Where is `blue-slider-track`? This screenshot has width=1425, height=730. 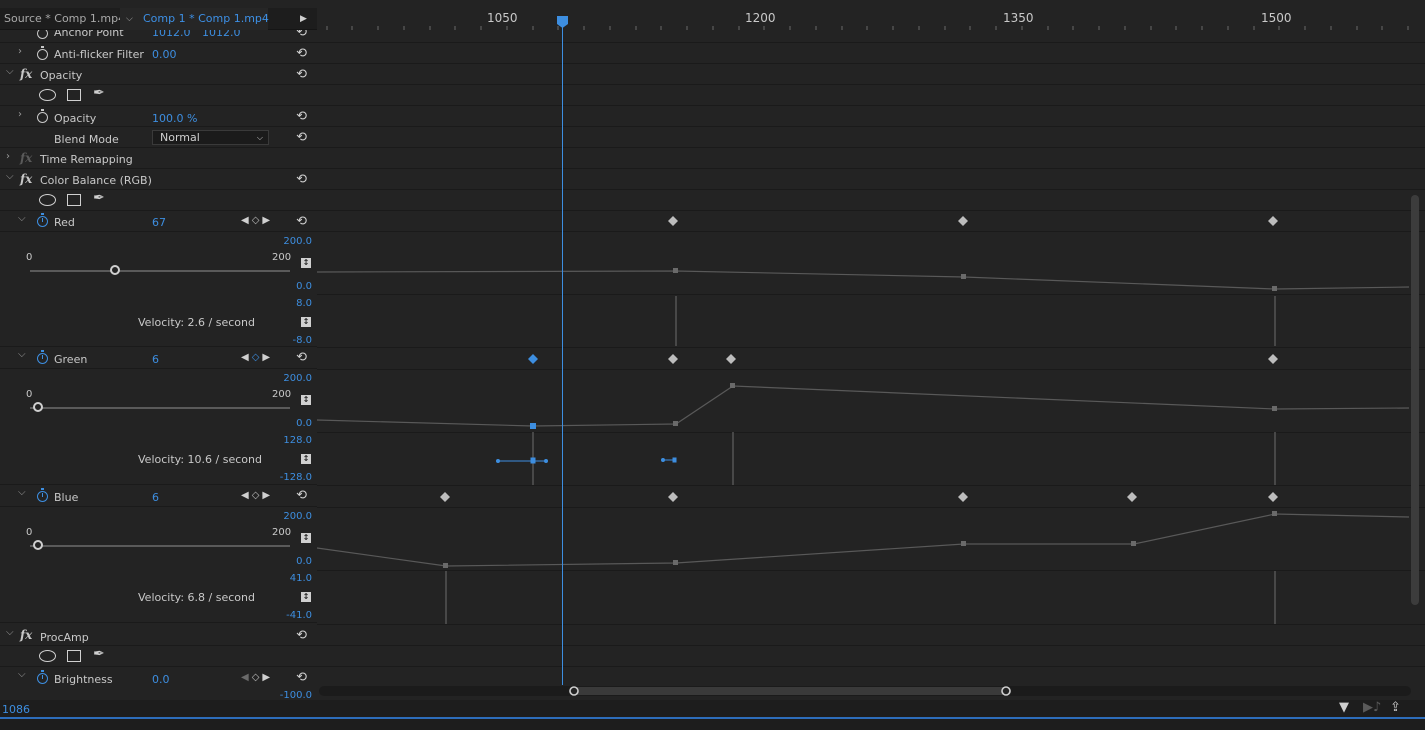 blue-slider-track is located at coordinates (160, 546).